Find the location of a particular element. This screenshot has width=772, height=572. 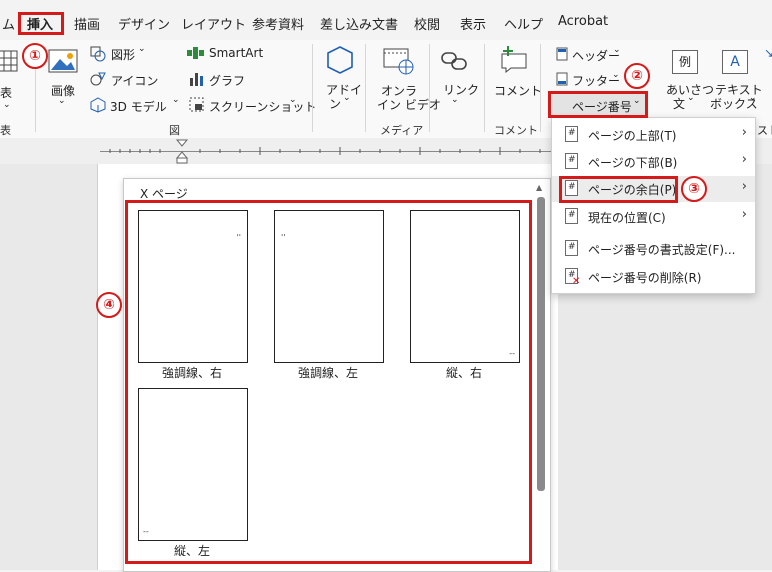

tab-layout: レイアウト is located at coordinates (213, 23).